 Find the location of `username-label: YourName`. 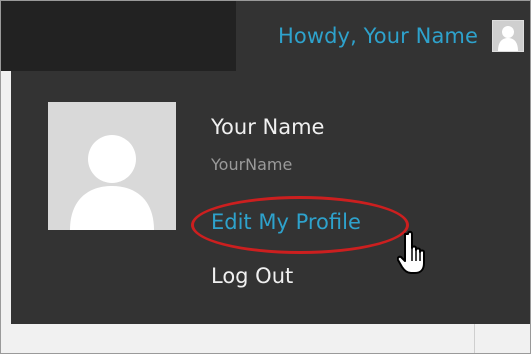

username-label: YourName is located at coordinates (252, 164).